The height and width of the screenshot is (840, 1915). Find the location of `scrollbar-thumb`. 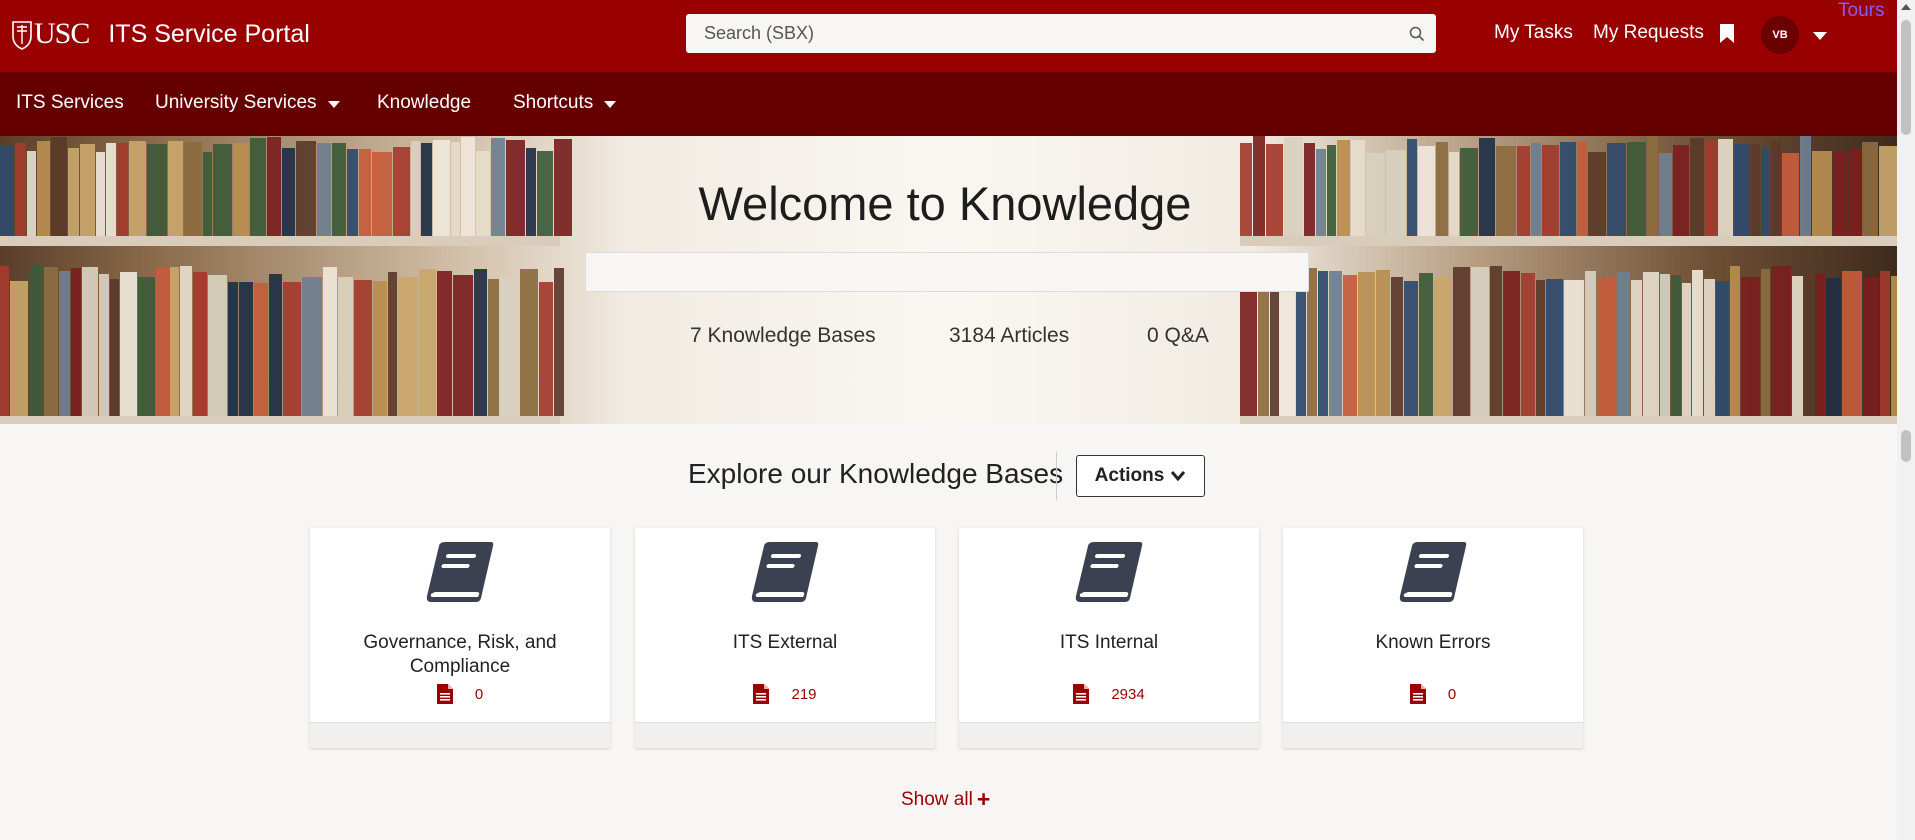

scrollbar-thumb is located at coordinates (1906, 77).